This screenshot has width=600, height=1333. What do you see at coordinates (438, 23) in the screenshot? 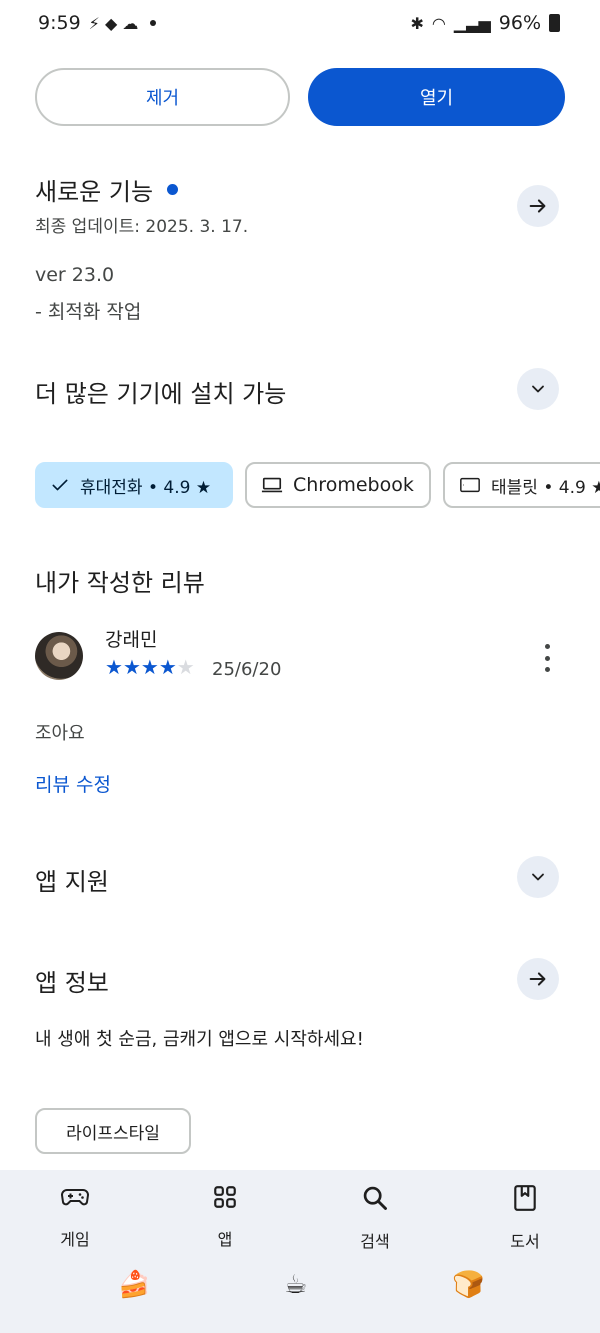
I see `wifi-icon: ◠` at bounding box center [438, 23].